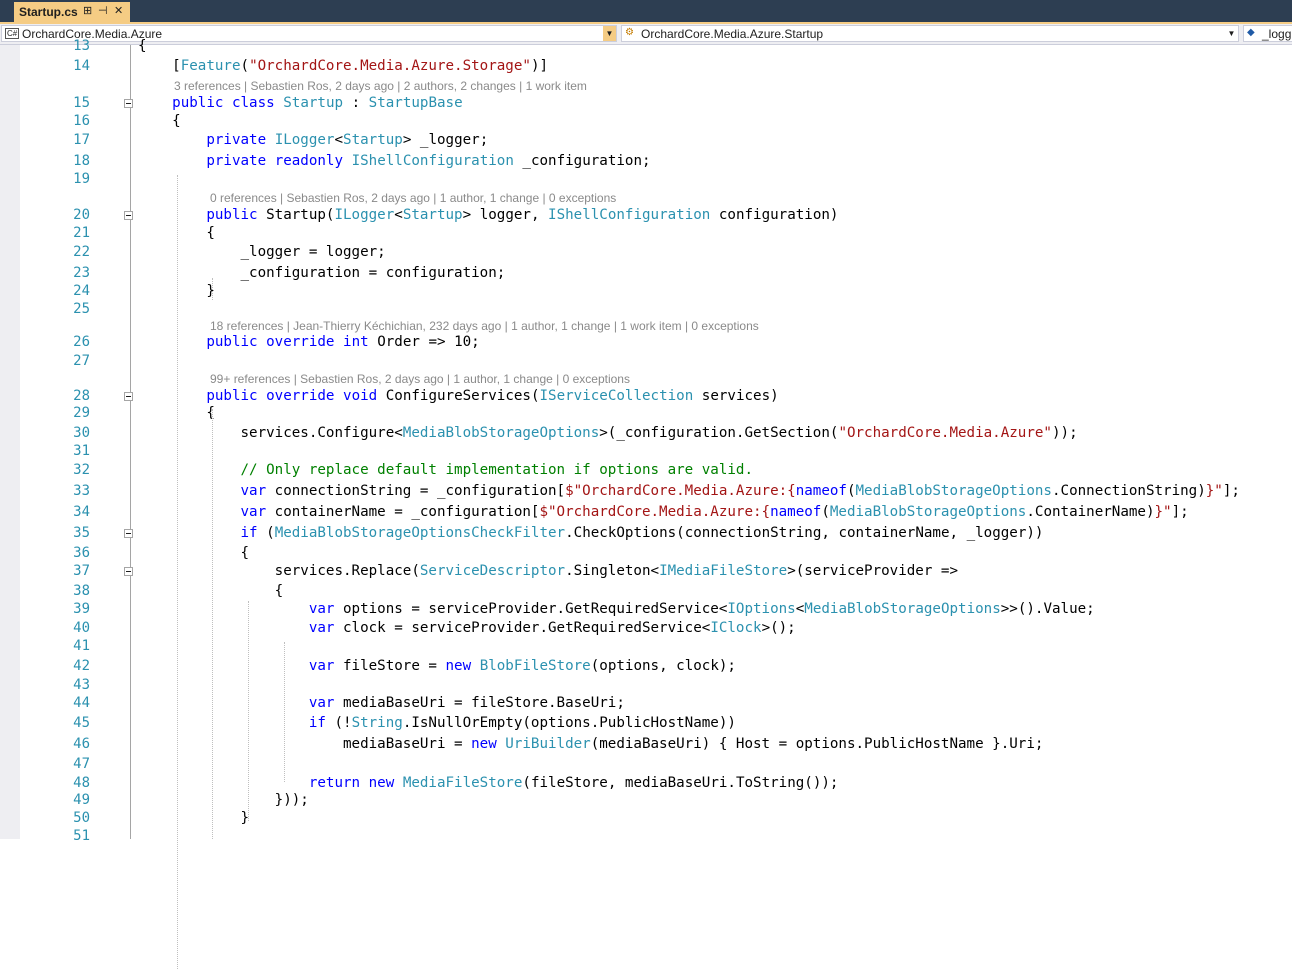  Describe the element at coordinates (732, 34) in the screenshot. I see `type-name: OrchardCore.Media.Azure.Startup` at that location.